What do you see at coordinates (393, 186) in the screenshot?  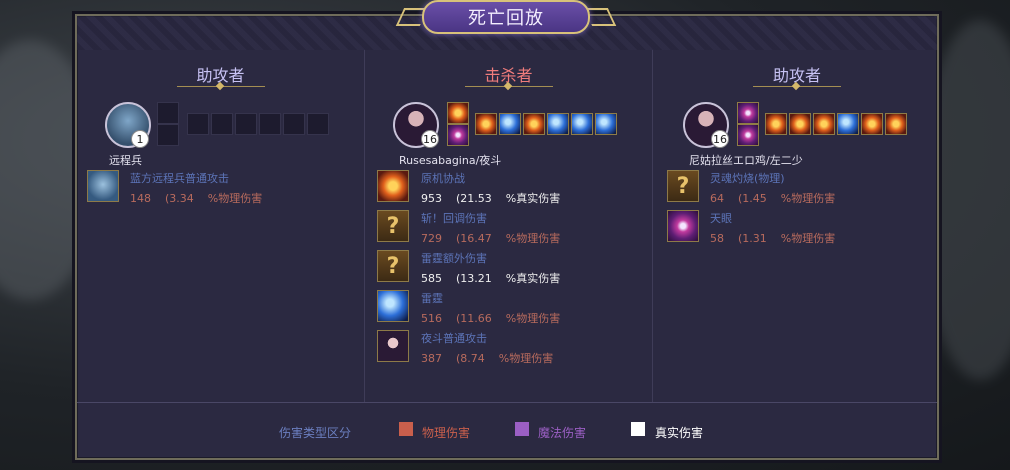 I see `fire-skill-icon` at bounding box center [393, 186].